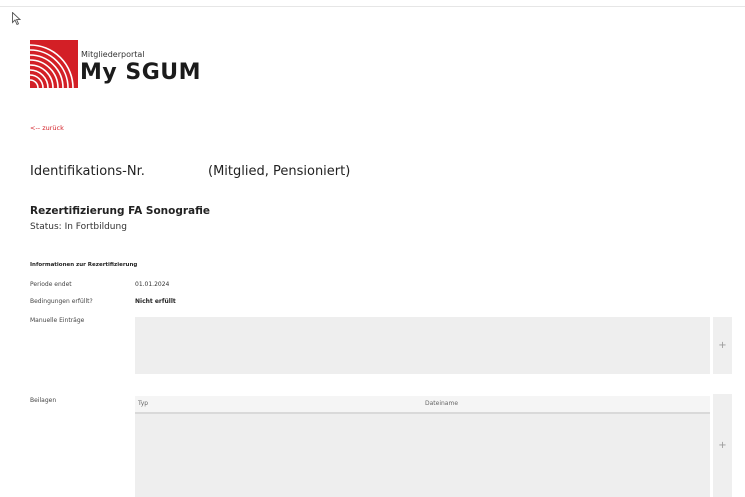 This screenshot has width=745, height=497. I want to click on conditions-value: Nicht erfüllt, so click(155, 301).